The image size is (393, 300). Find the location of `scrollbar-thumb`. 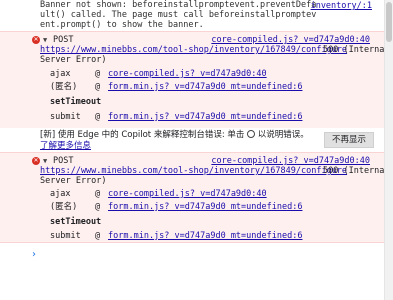

scrollbar-thumb is located at coordinates (389, 22).